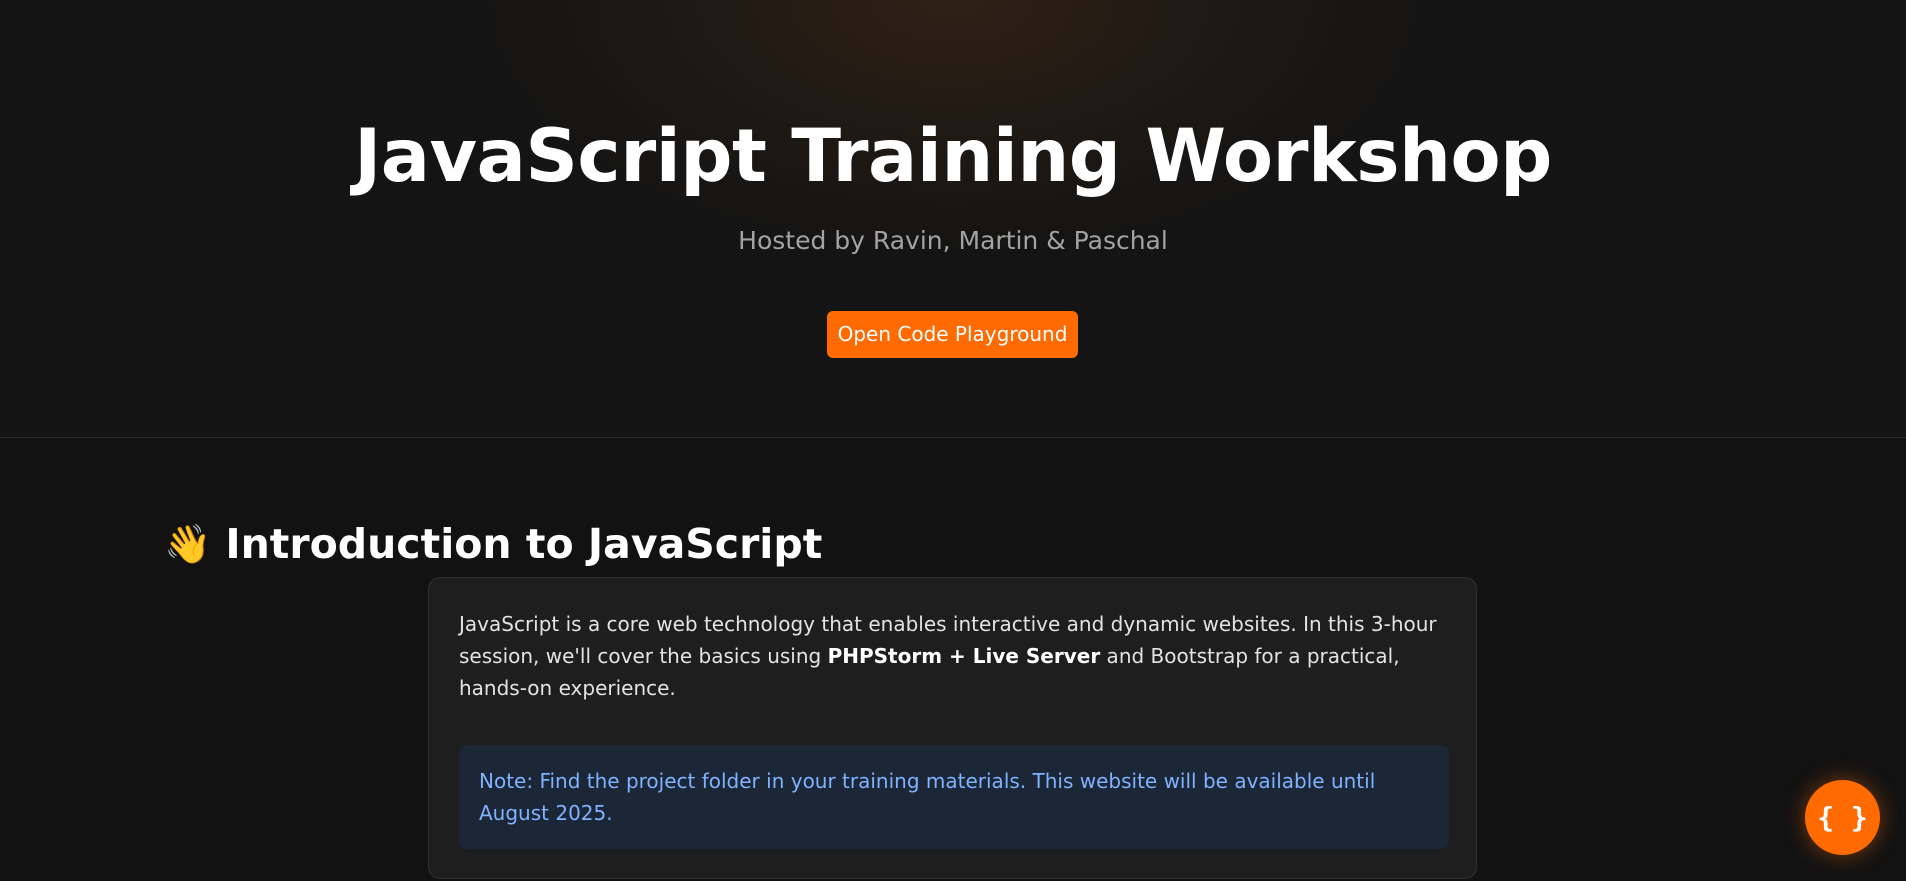 This screenshot has height=881, width=1906. Describe the element at coordinates (952, 334) in the screenshot. I see `open-code-playground-button: Open Code Playground` at that location.